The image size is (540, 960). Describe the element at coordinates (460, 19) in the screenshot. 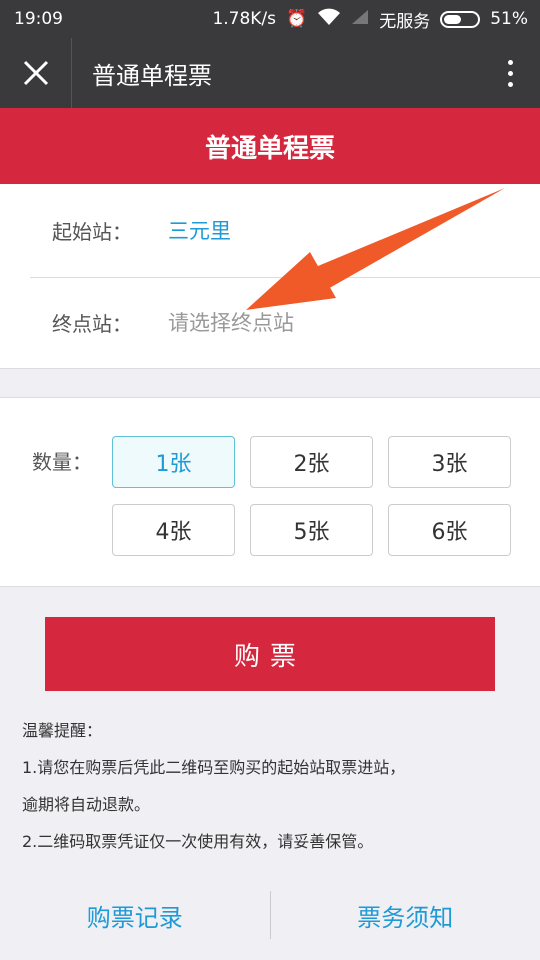

I see `battery-icon` at that location.